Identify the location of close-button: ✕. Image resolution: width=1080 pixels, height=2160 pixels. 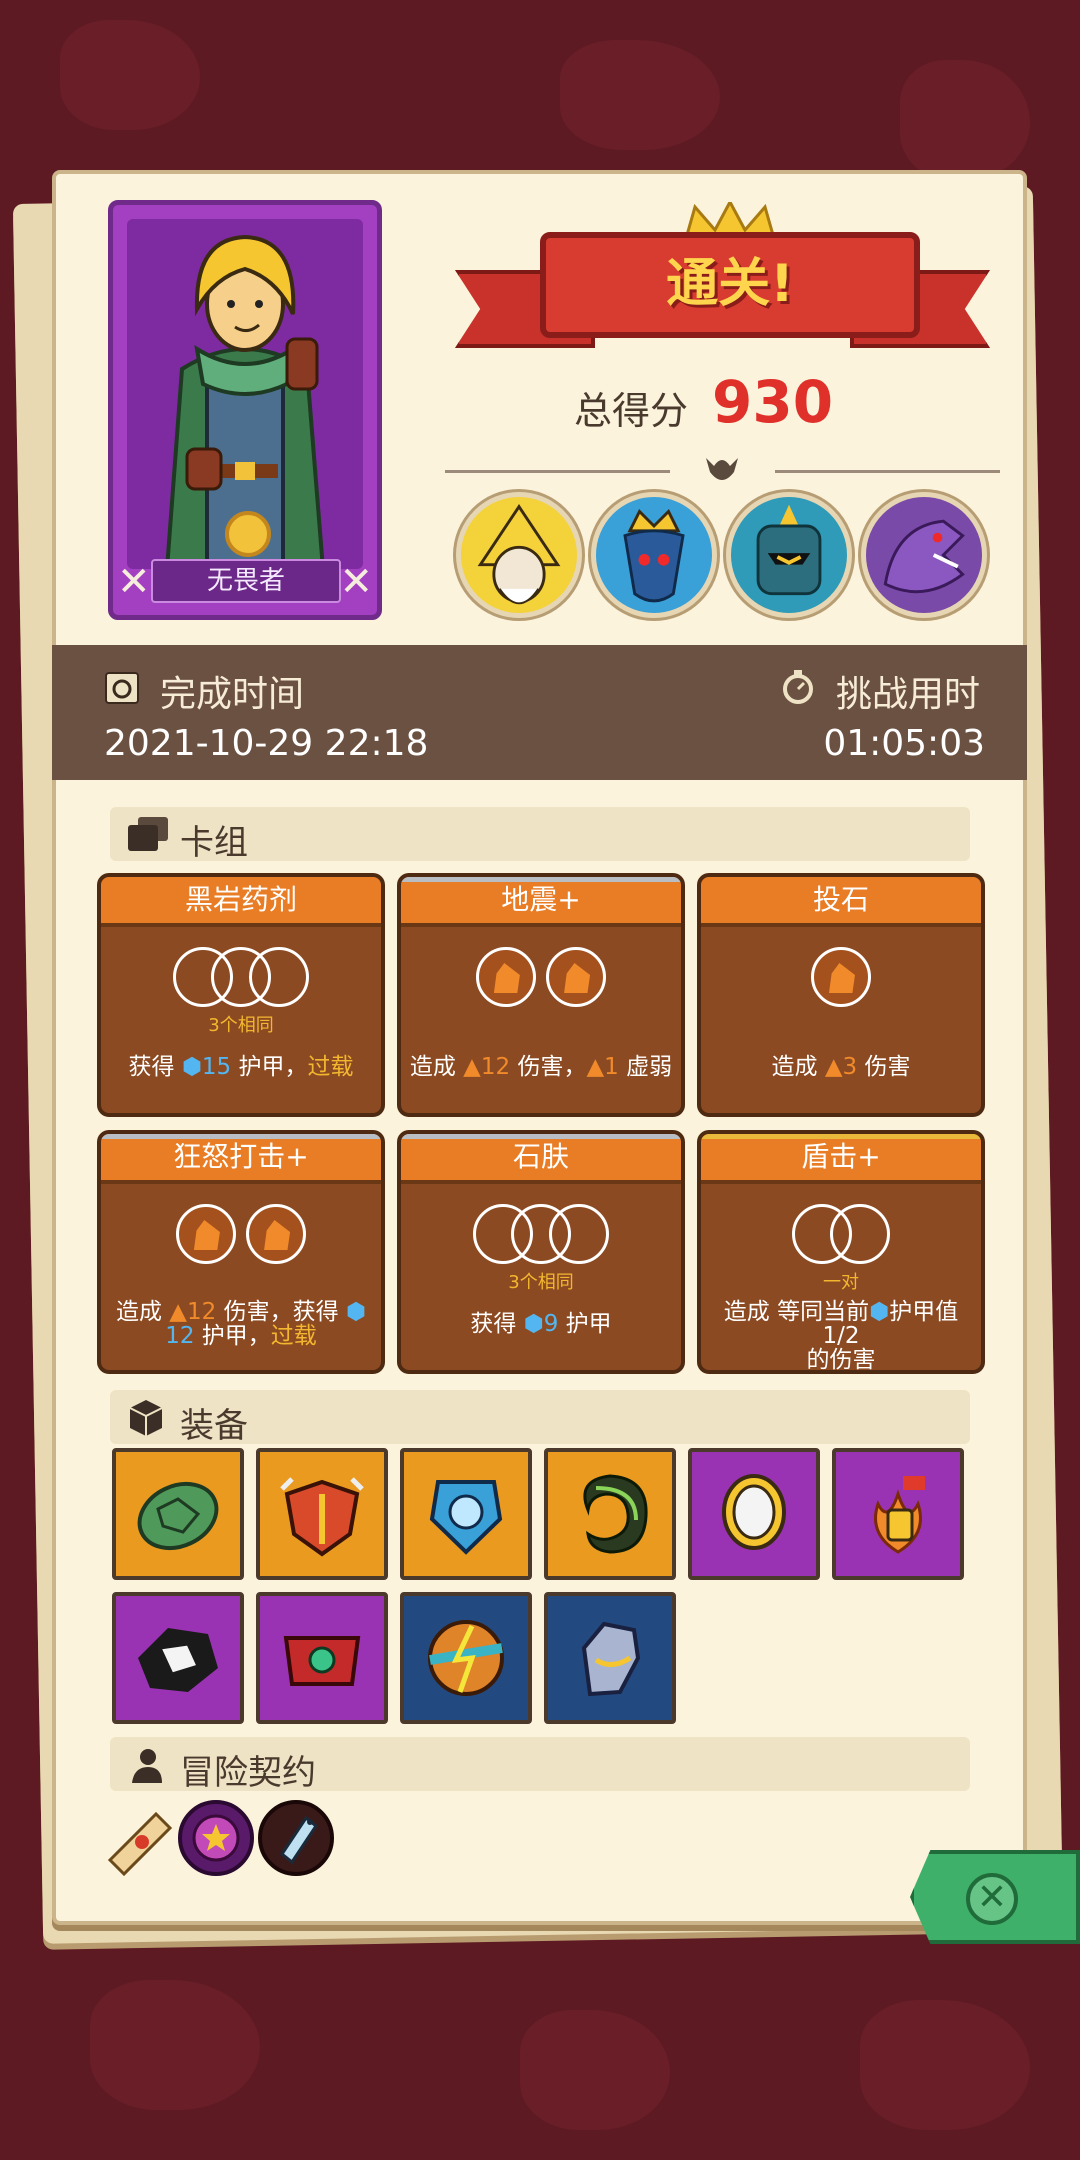
(992, 1899).